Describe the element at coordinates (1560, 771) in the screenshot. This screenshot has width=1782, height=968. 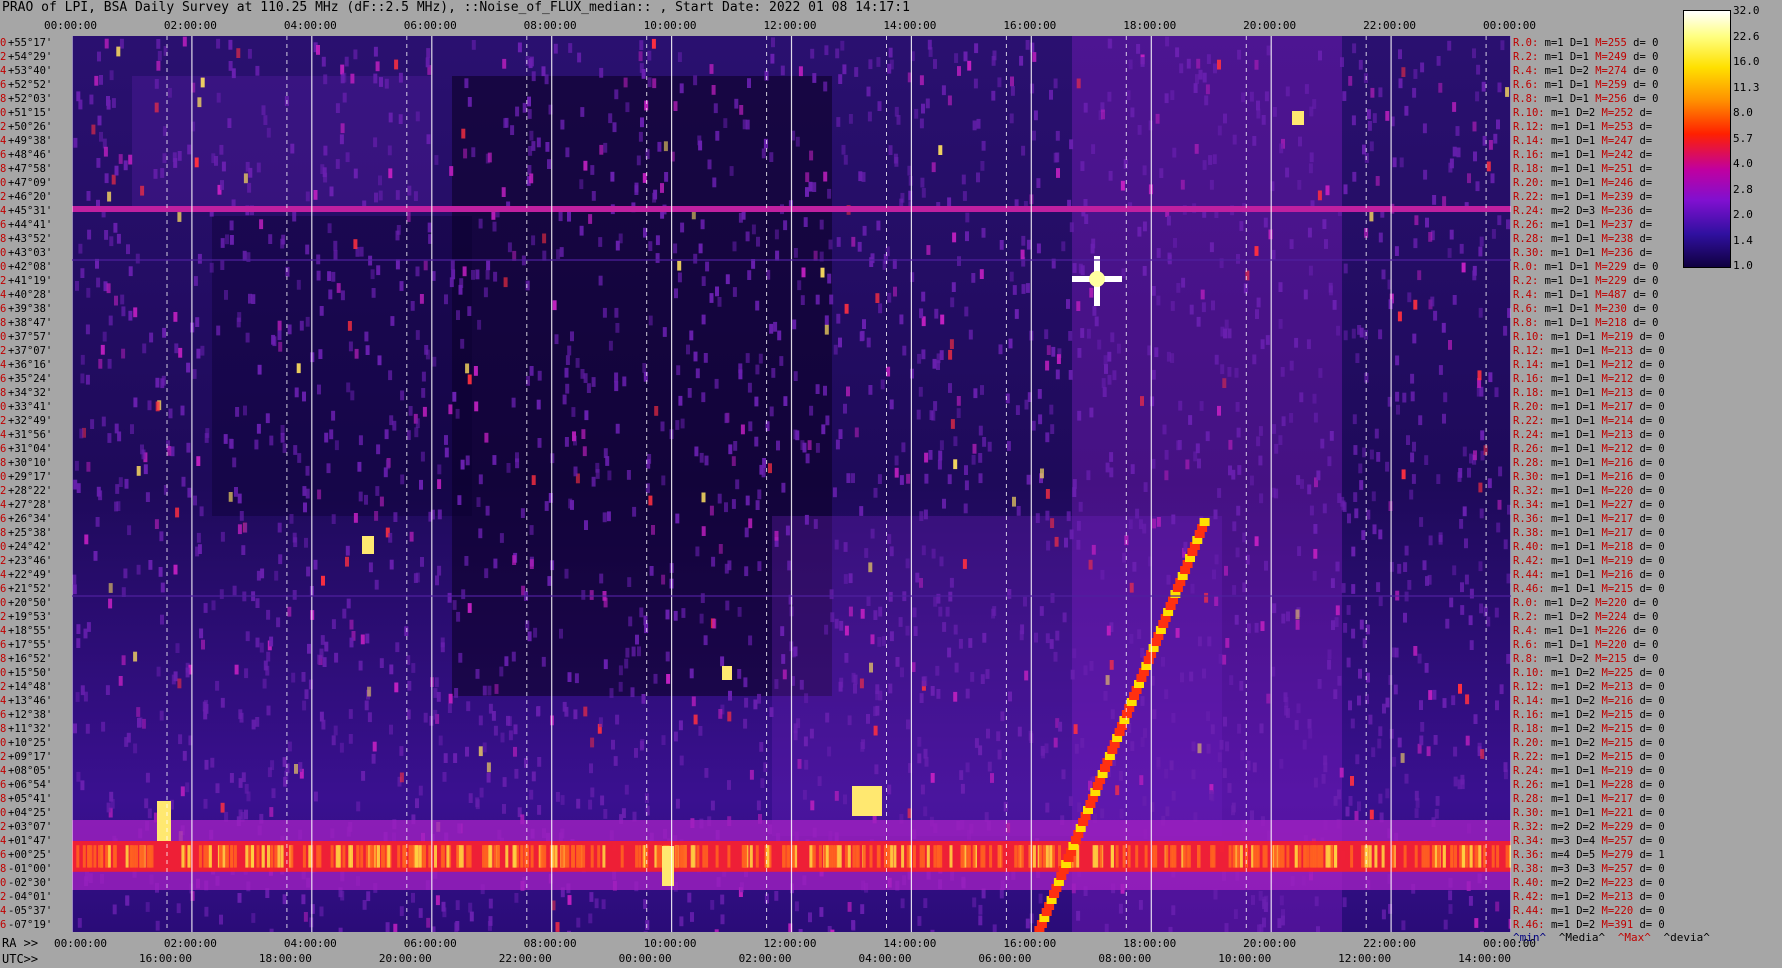
I see `row-stat-m: m=1` at that location.